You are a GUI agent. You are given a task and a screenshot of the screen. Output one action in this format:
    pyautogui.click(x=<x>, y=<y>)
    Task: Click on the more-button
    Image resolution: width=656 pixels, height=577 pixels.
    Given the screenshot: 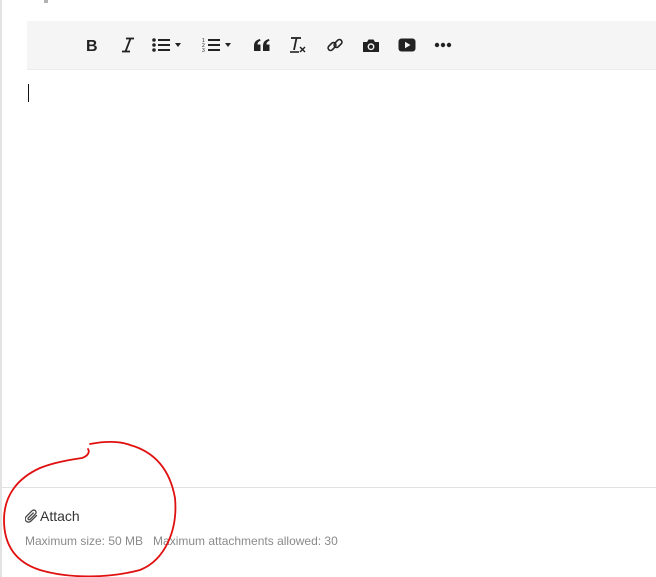 What is the action you would take?
    pyautogui.click(x=443, y=45)
    